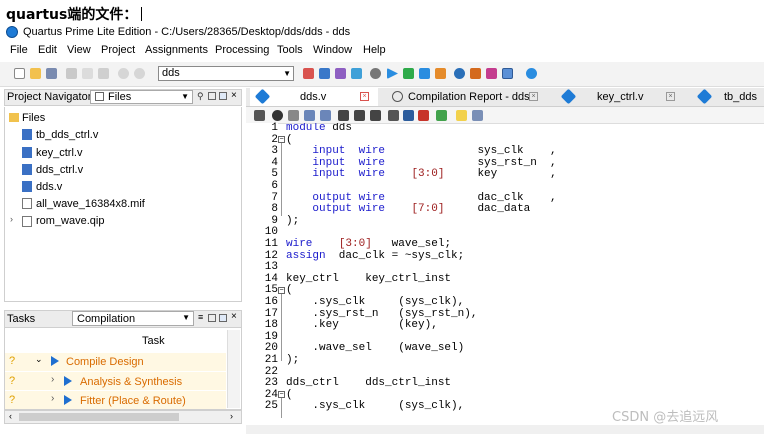  I want to click on code-line: key_ctrl key_ctrl_inst, so click(368, 279).